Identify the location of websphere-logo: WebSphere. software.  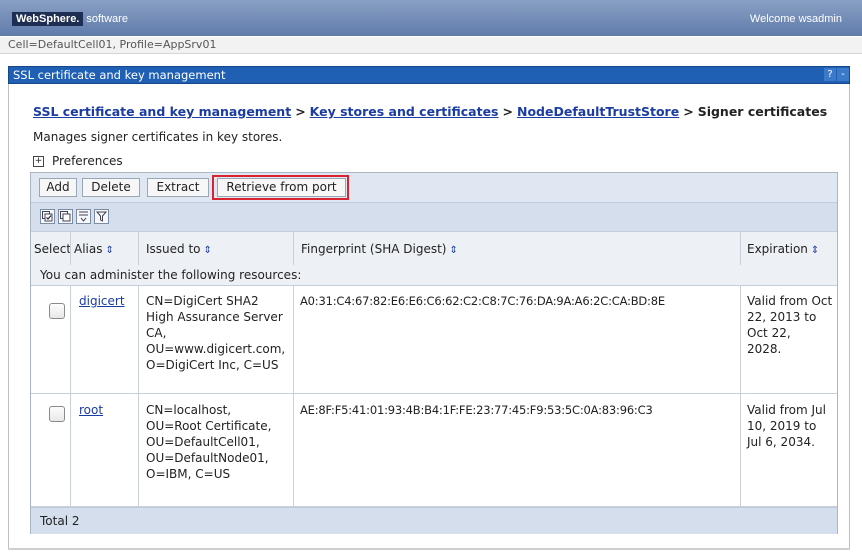
(70, 19).